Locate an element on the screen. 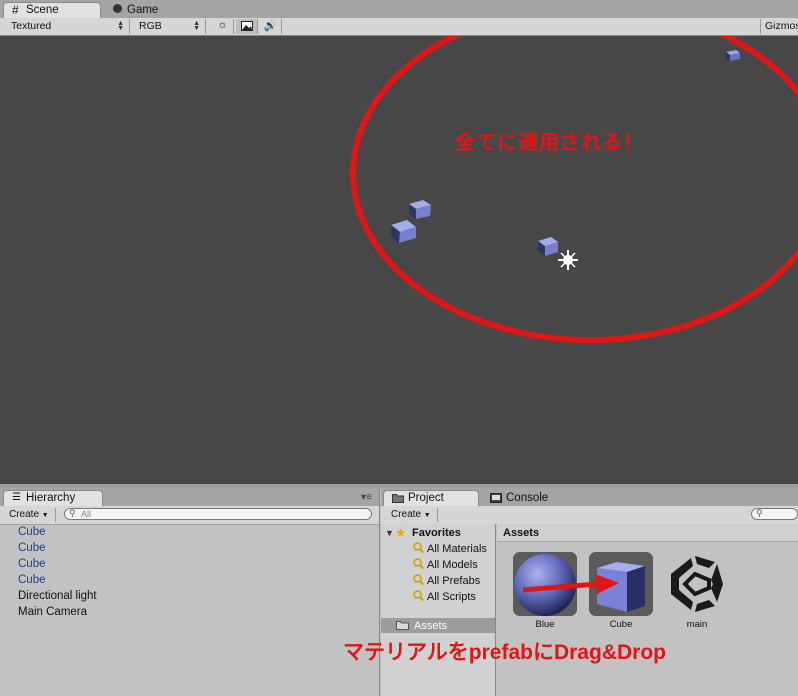  project-create-button: Create ▼ is located at coordinates (411, 515).